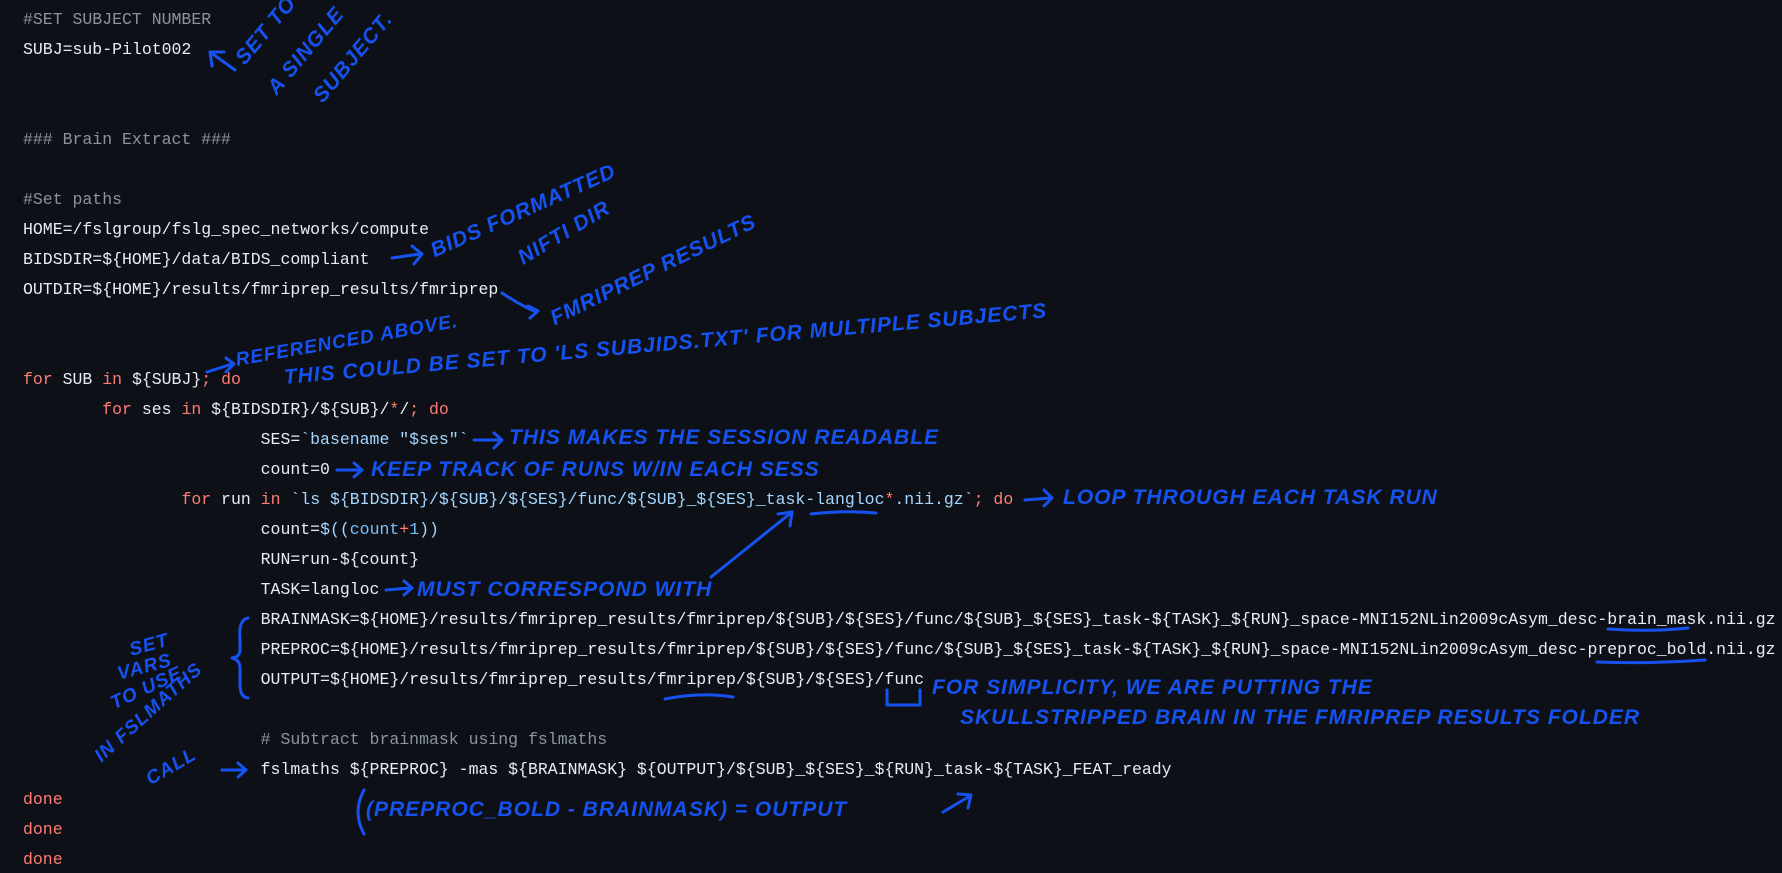 This screenshot has width=1782, height=873. Describe the element at coordinates (1250, 497) in the screenshot. I see `note-loop: LOOP THROUGH EACH TASK RUN` at that location.